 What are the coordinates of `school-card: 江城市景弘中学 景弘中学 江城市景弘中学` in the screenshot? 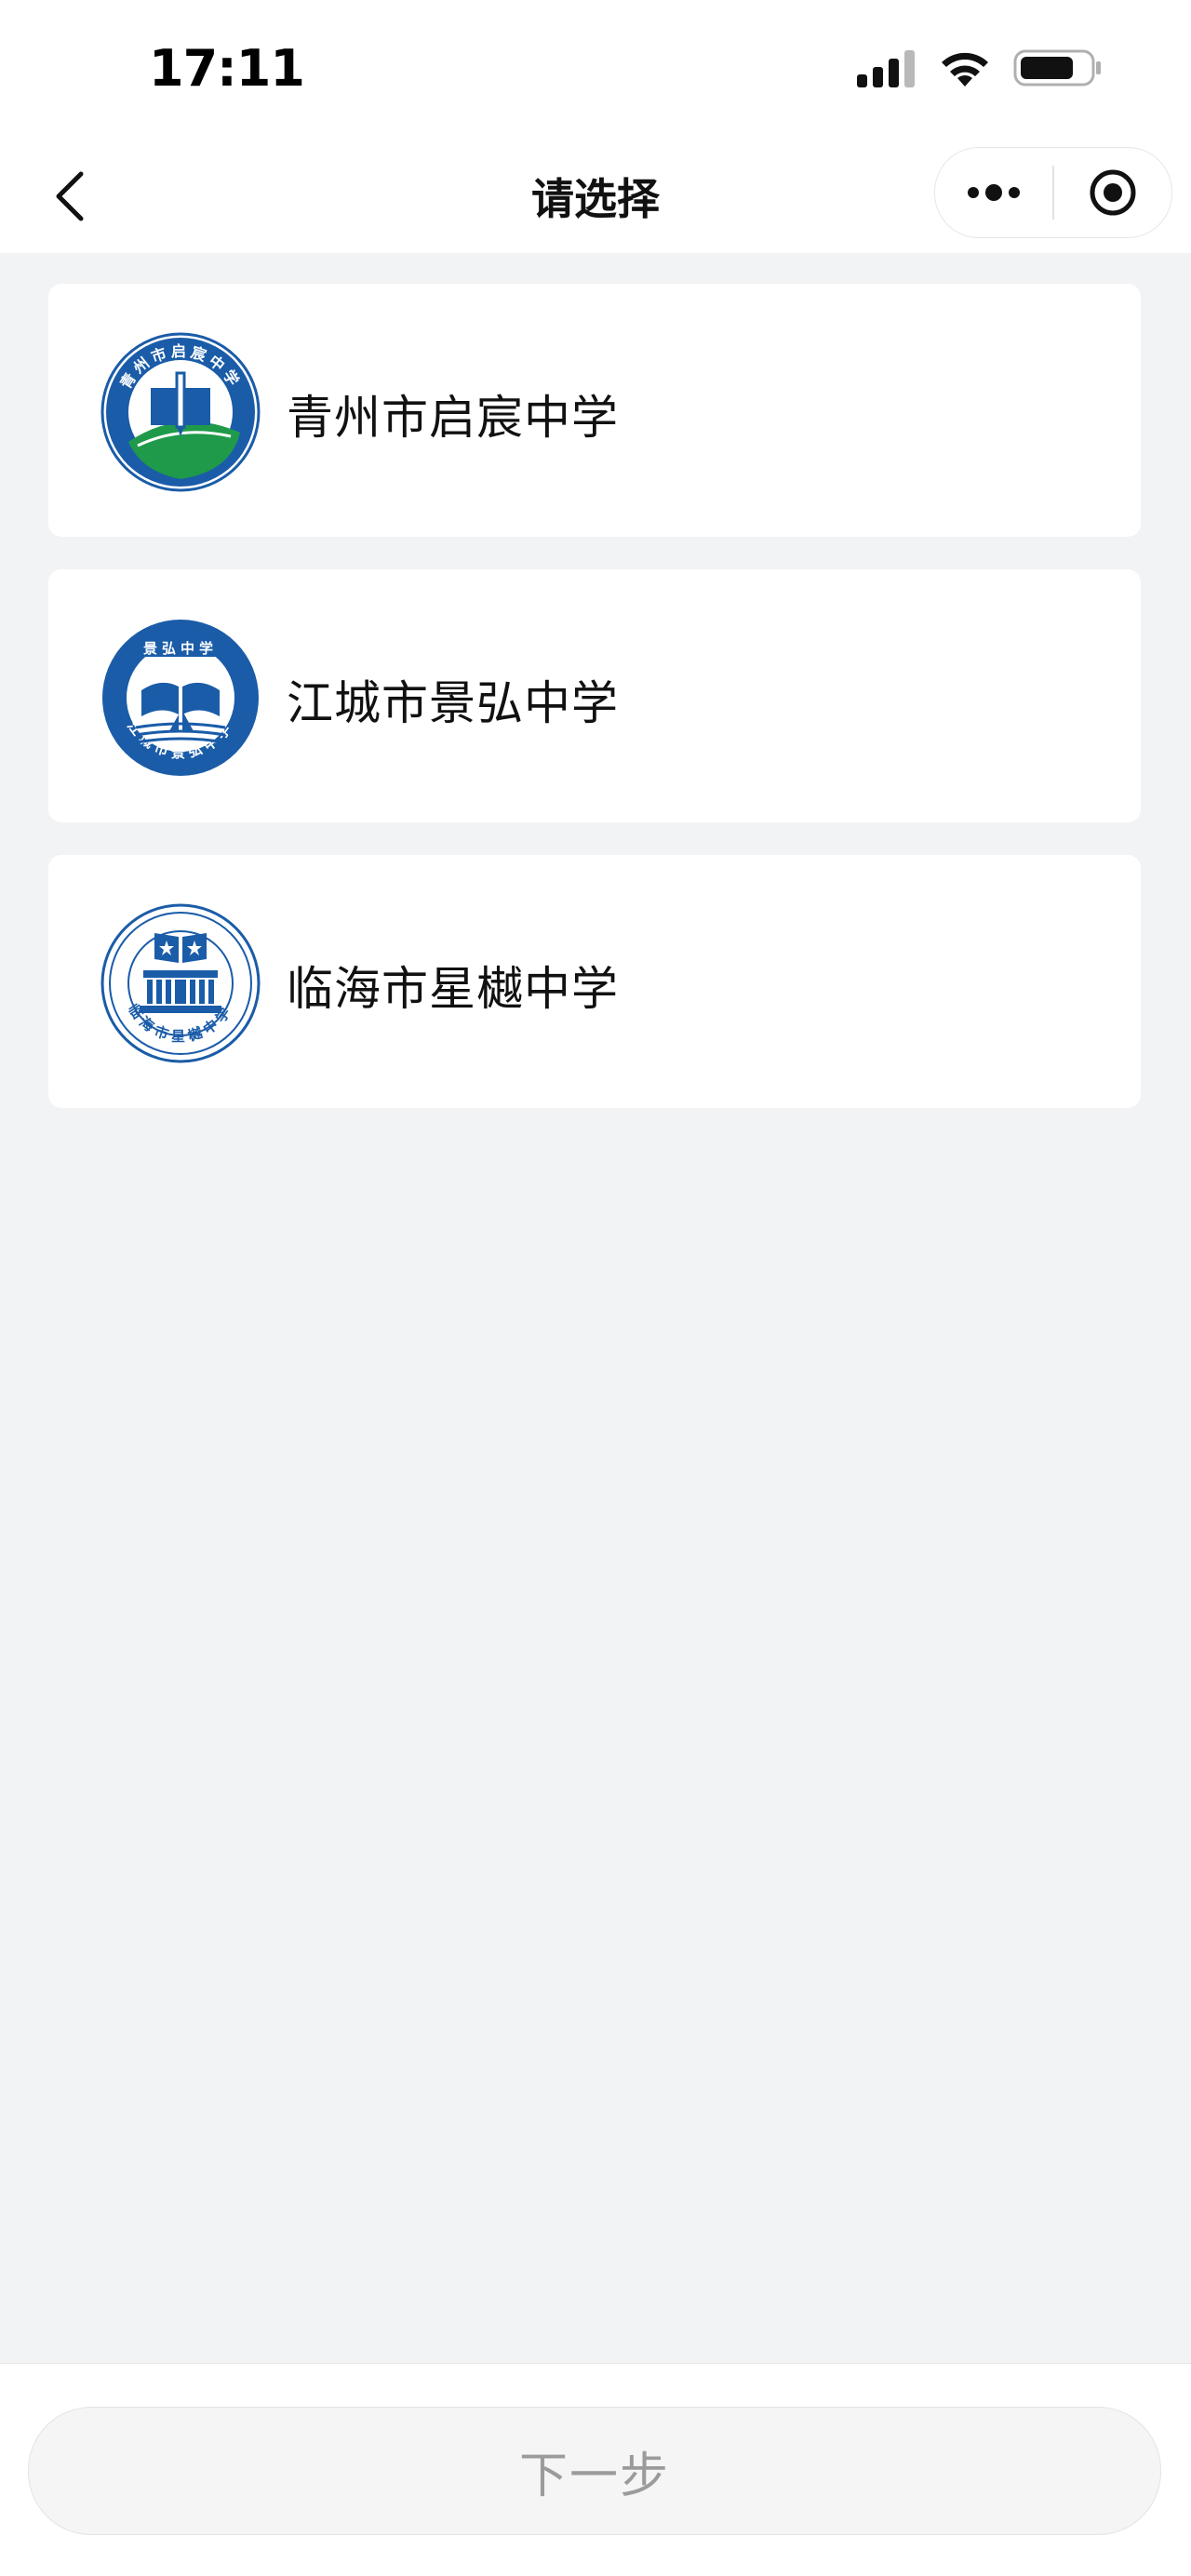 It's located at (594, 695).